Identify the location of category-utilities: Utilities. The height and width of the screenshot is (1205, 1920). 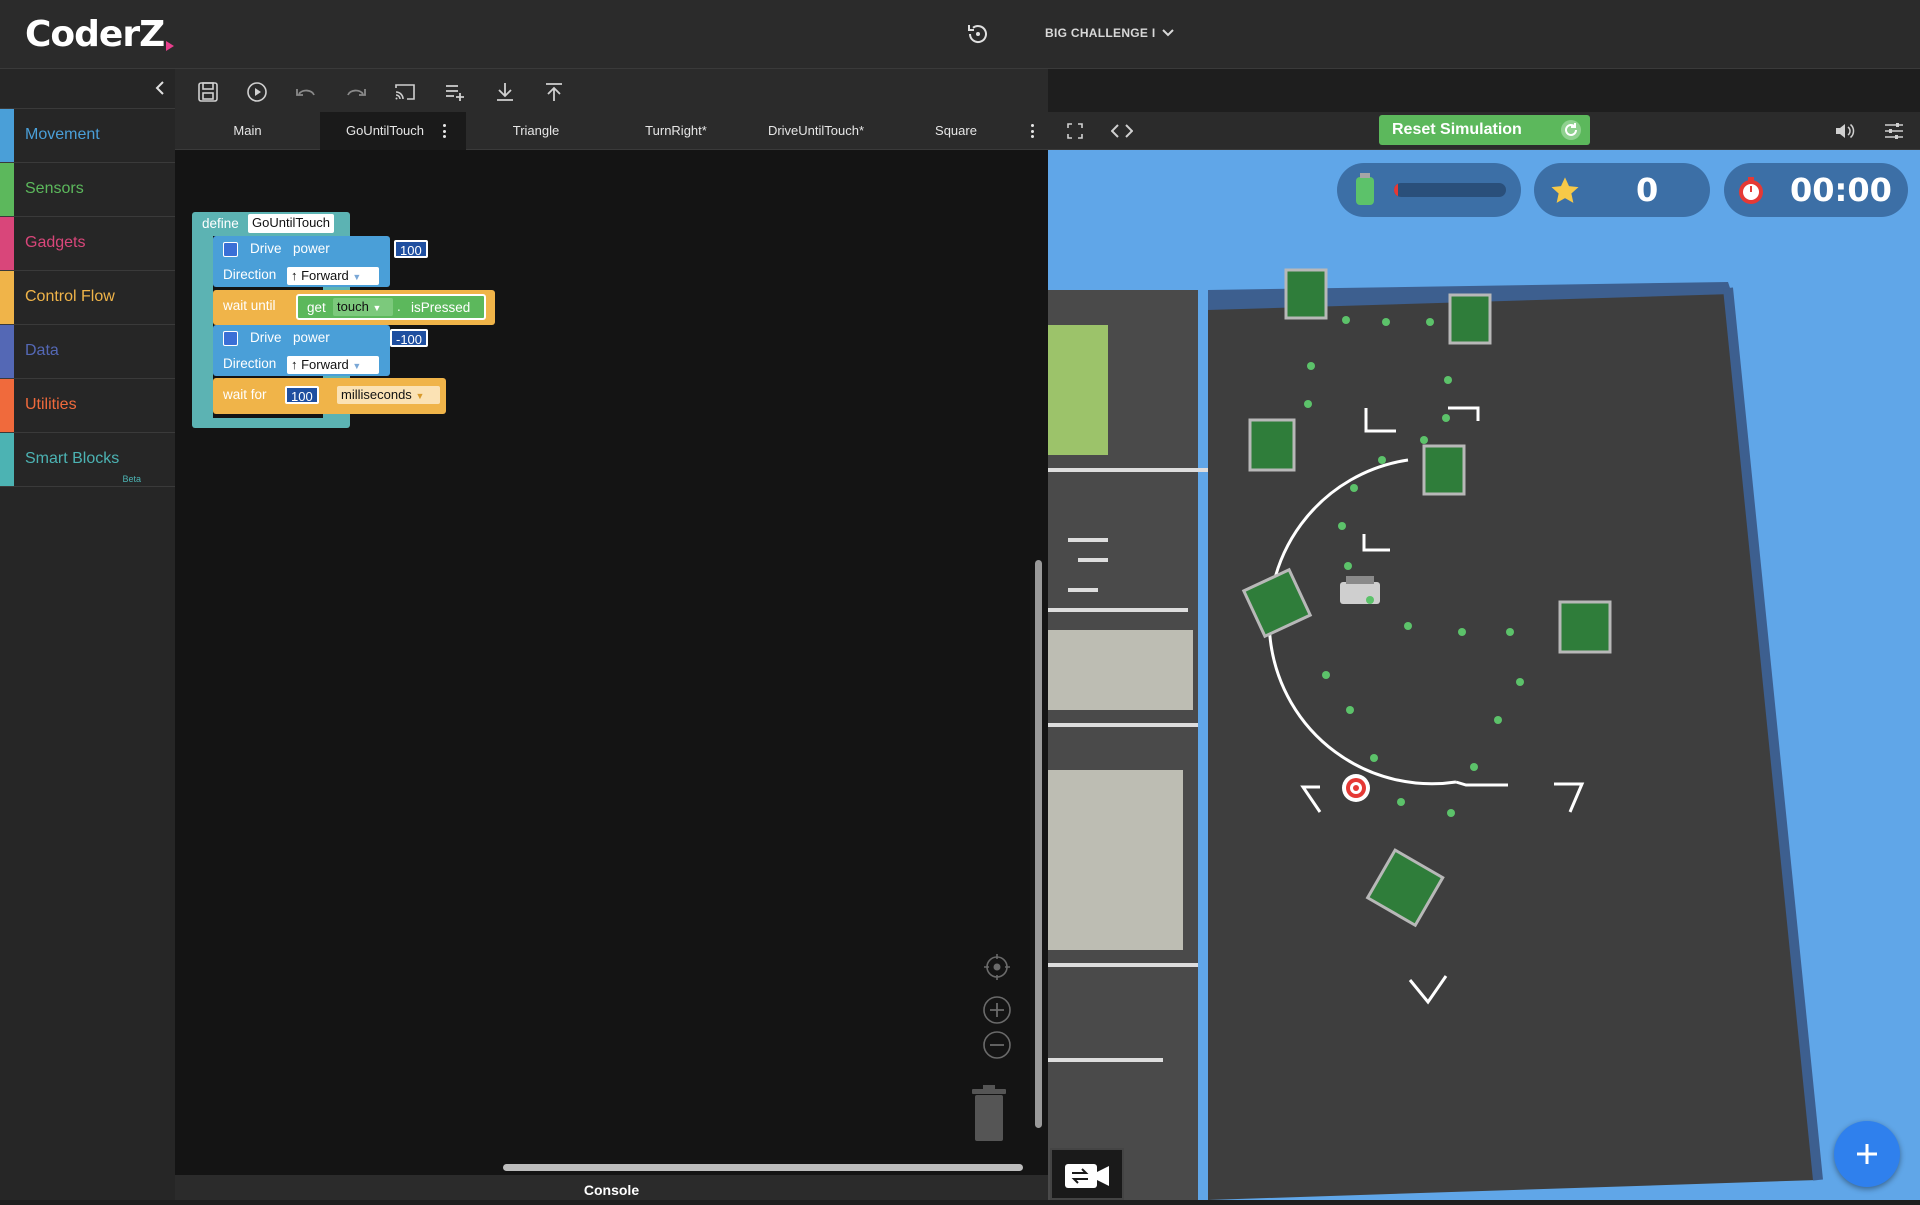
(87, 406).